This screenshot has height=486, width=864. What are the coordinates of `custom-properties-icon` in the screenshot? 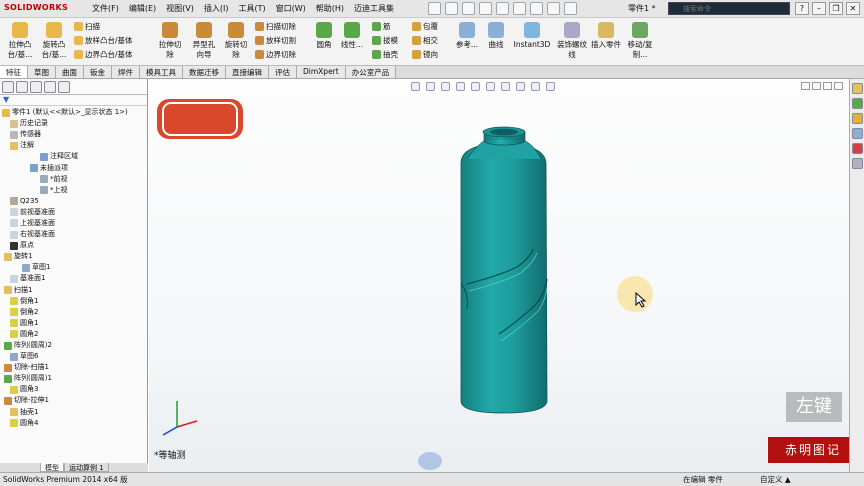 It's located at (857, 163).